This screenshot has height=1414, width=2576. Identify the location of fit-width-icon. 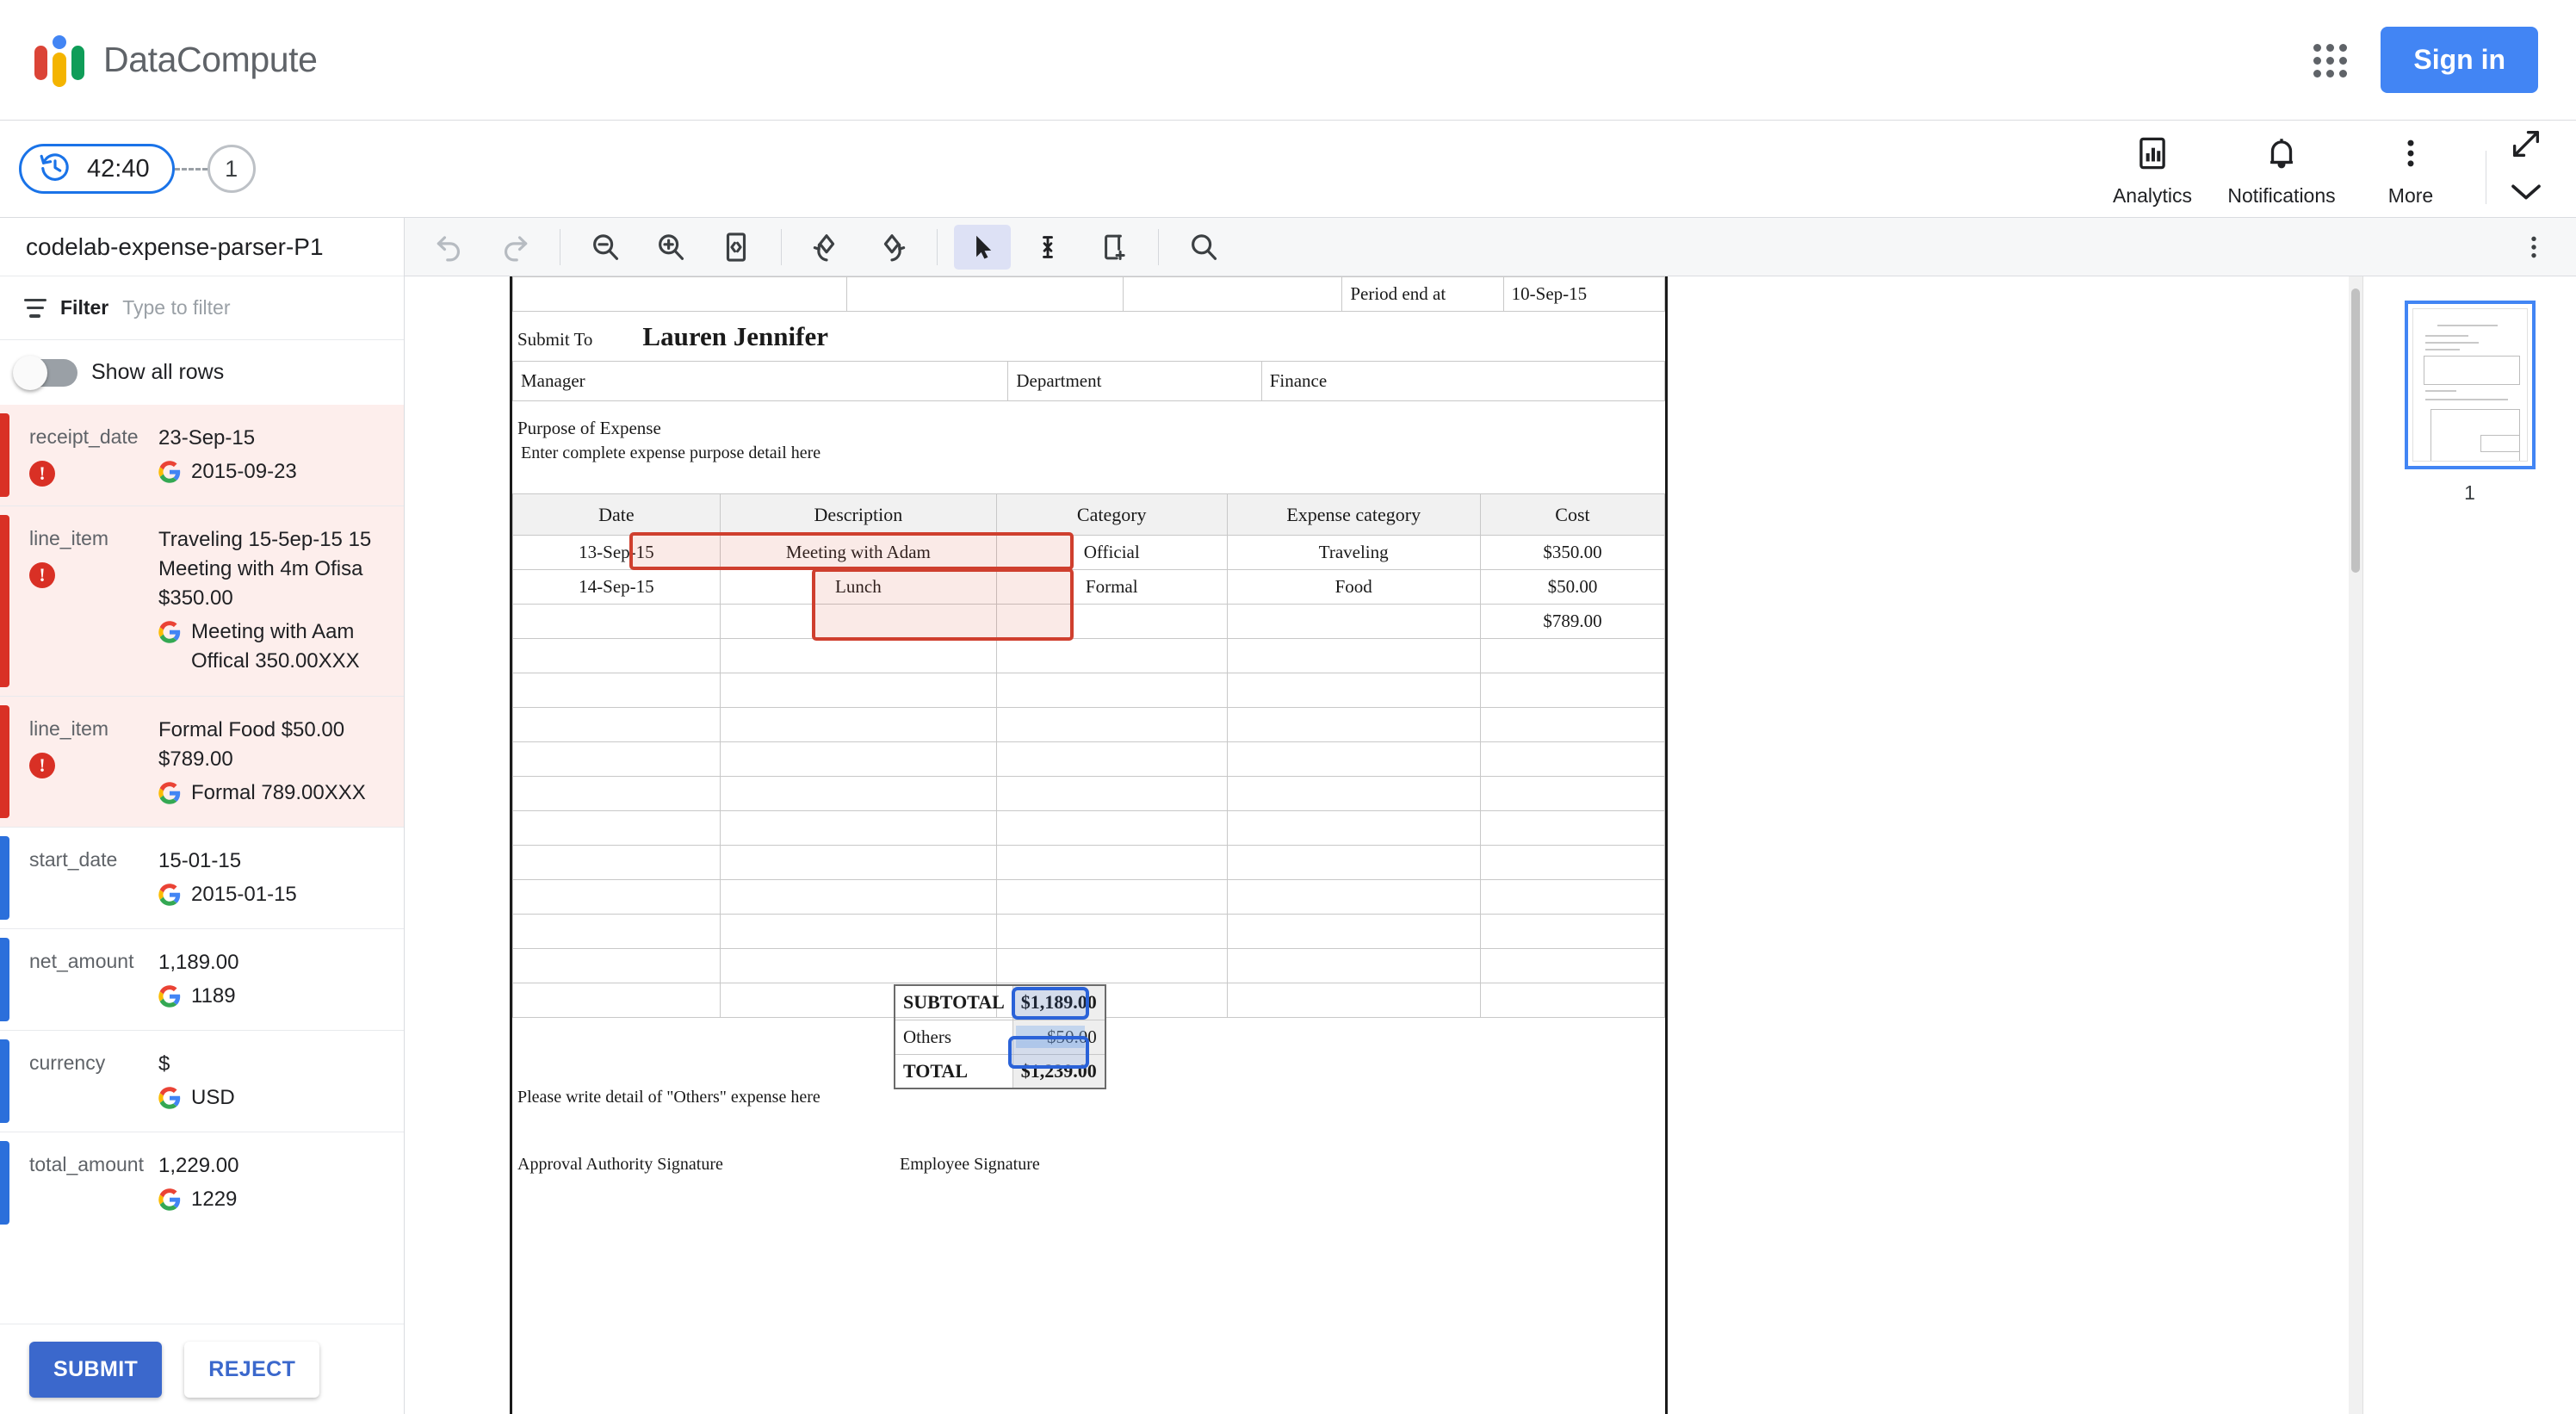
(737, 247).